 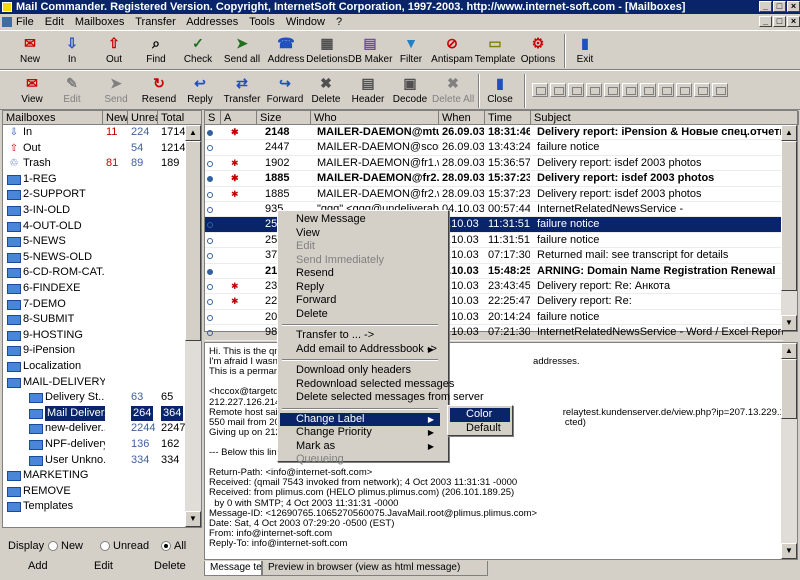 I want to click on close-message-button: ▮ Close, so click(x=500, y=91).